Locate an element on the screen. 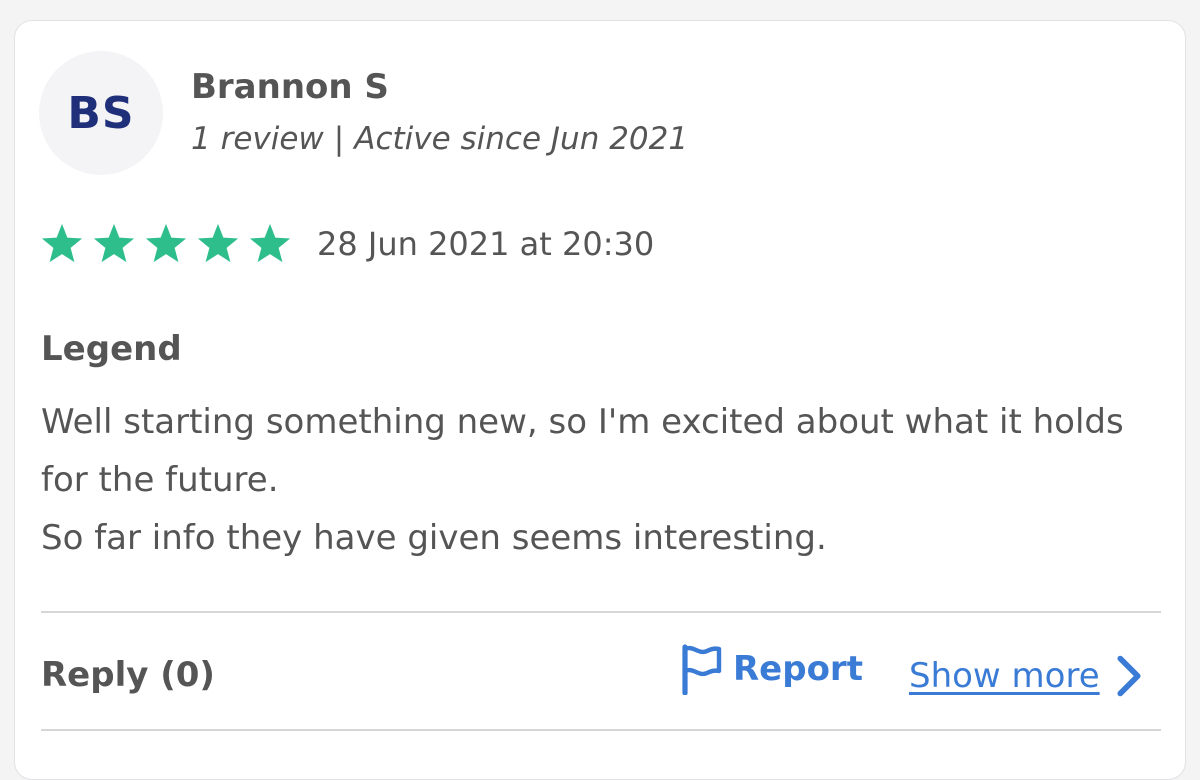 Image resolution: width=1200 pixels, height=780 pixels. chevron-right-icon is located at coordinates (1129, 676).